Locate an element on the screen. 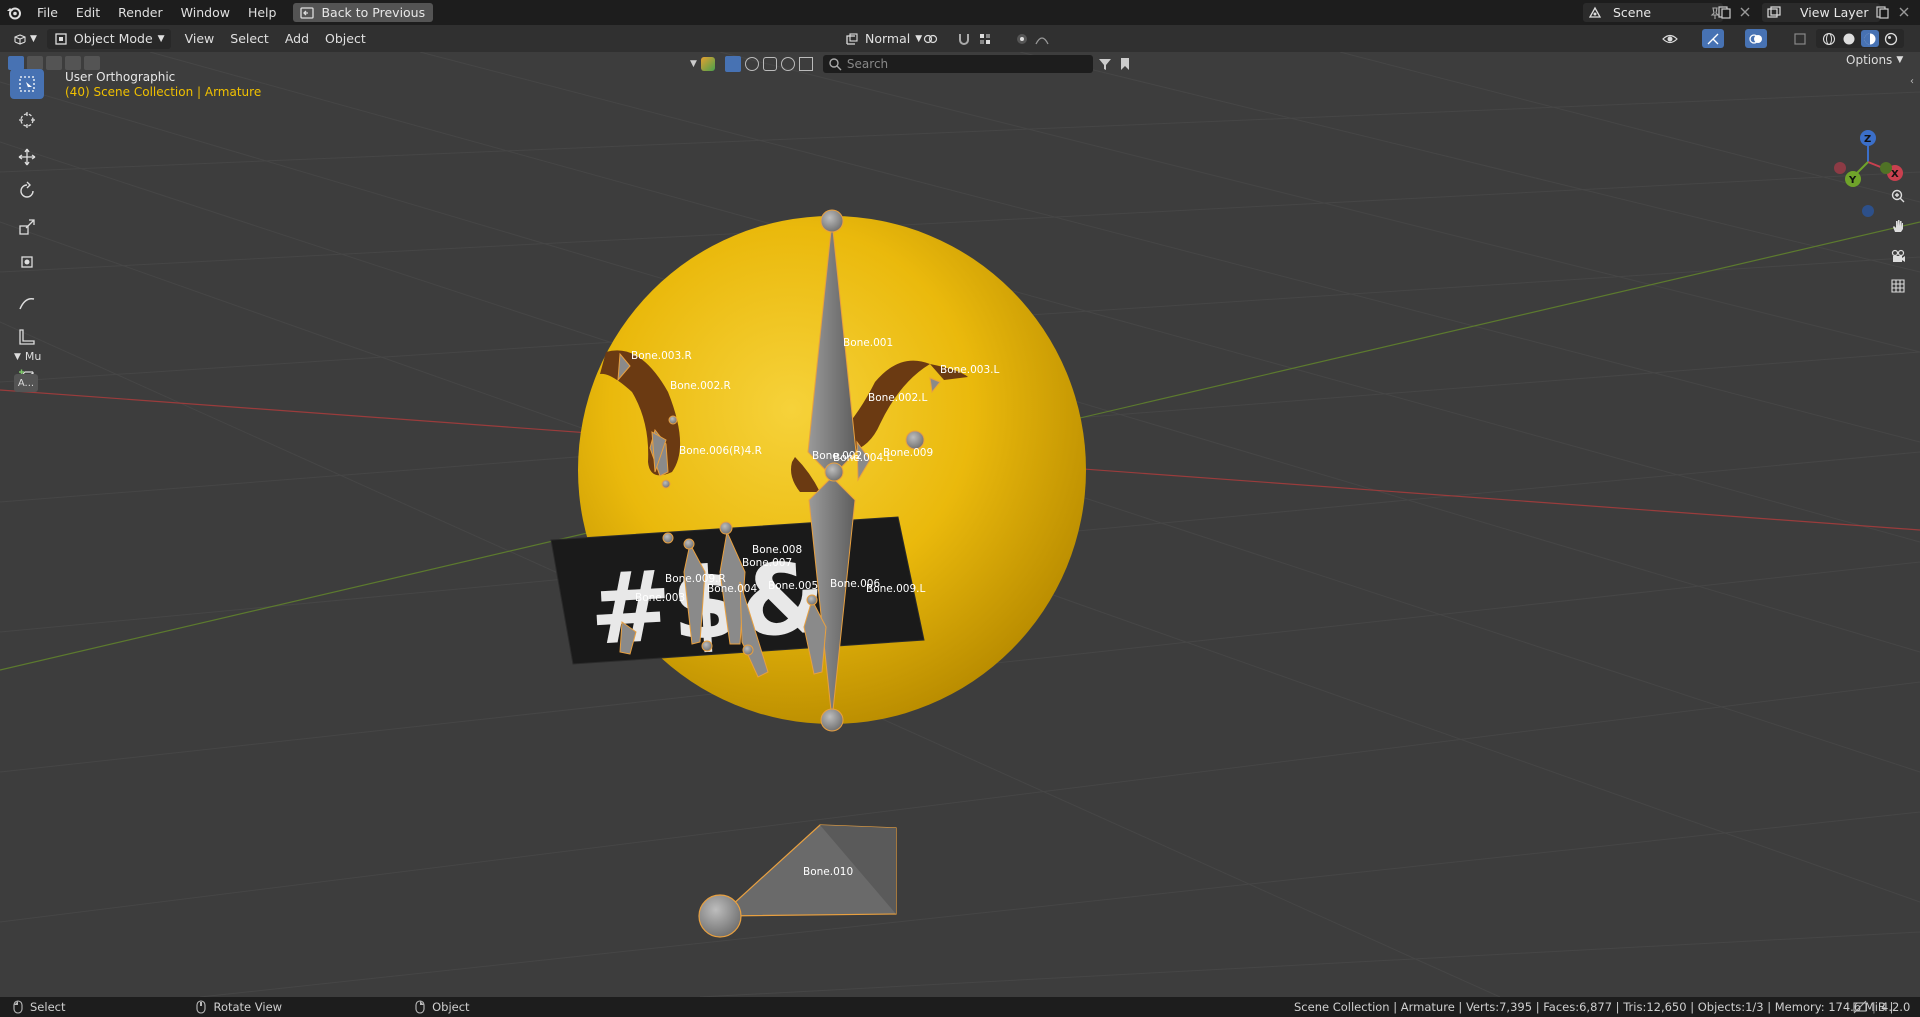  filter-material-icon is located at coordinates (751, 64).